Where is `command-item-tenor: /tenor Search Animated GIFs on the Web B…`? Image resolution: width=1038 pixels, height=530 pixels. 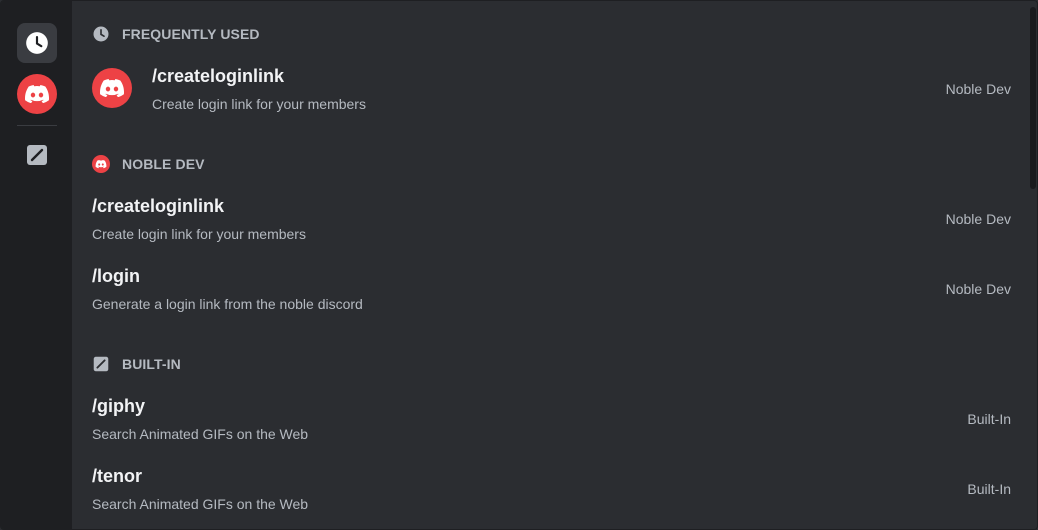 command-item-tenor: /tenor Search Animated GIFs on the Web B… is located at coordinates (551, 493).